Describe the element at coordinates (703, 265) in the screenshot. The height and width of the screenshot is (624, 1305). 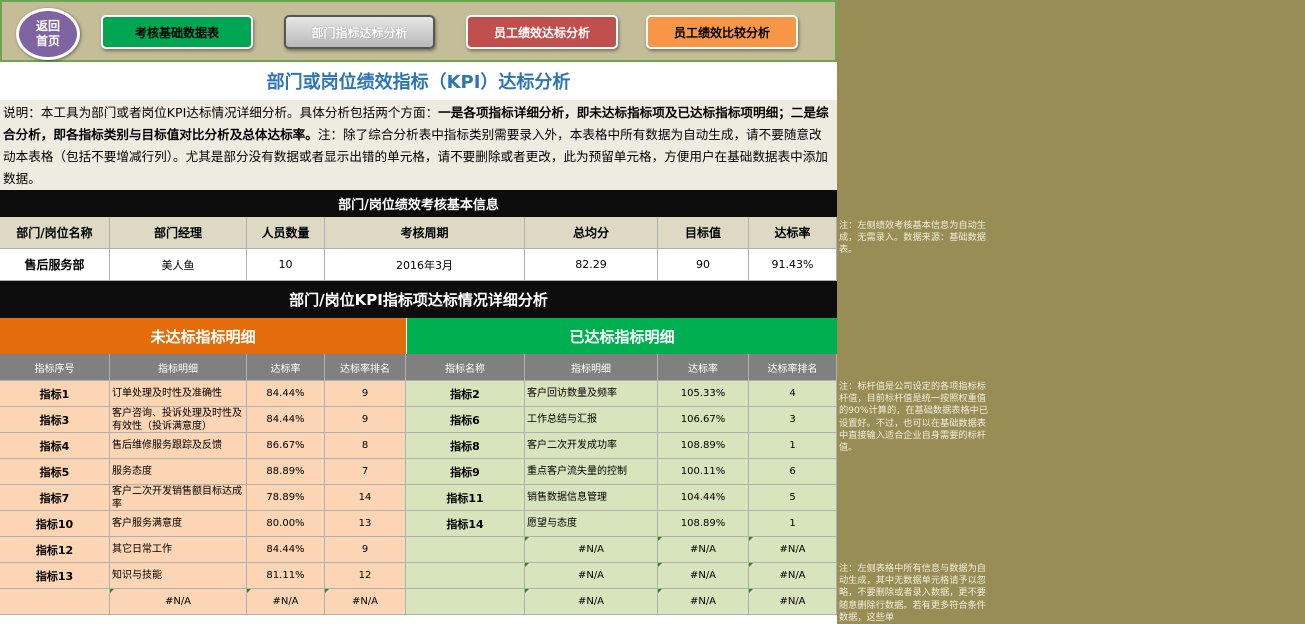
I see `info-value-cell: 90` at that location.